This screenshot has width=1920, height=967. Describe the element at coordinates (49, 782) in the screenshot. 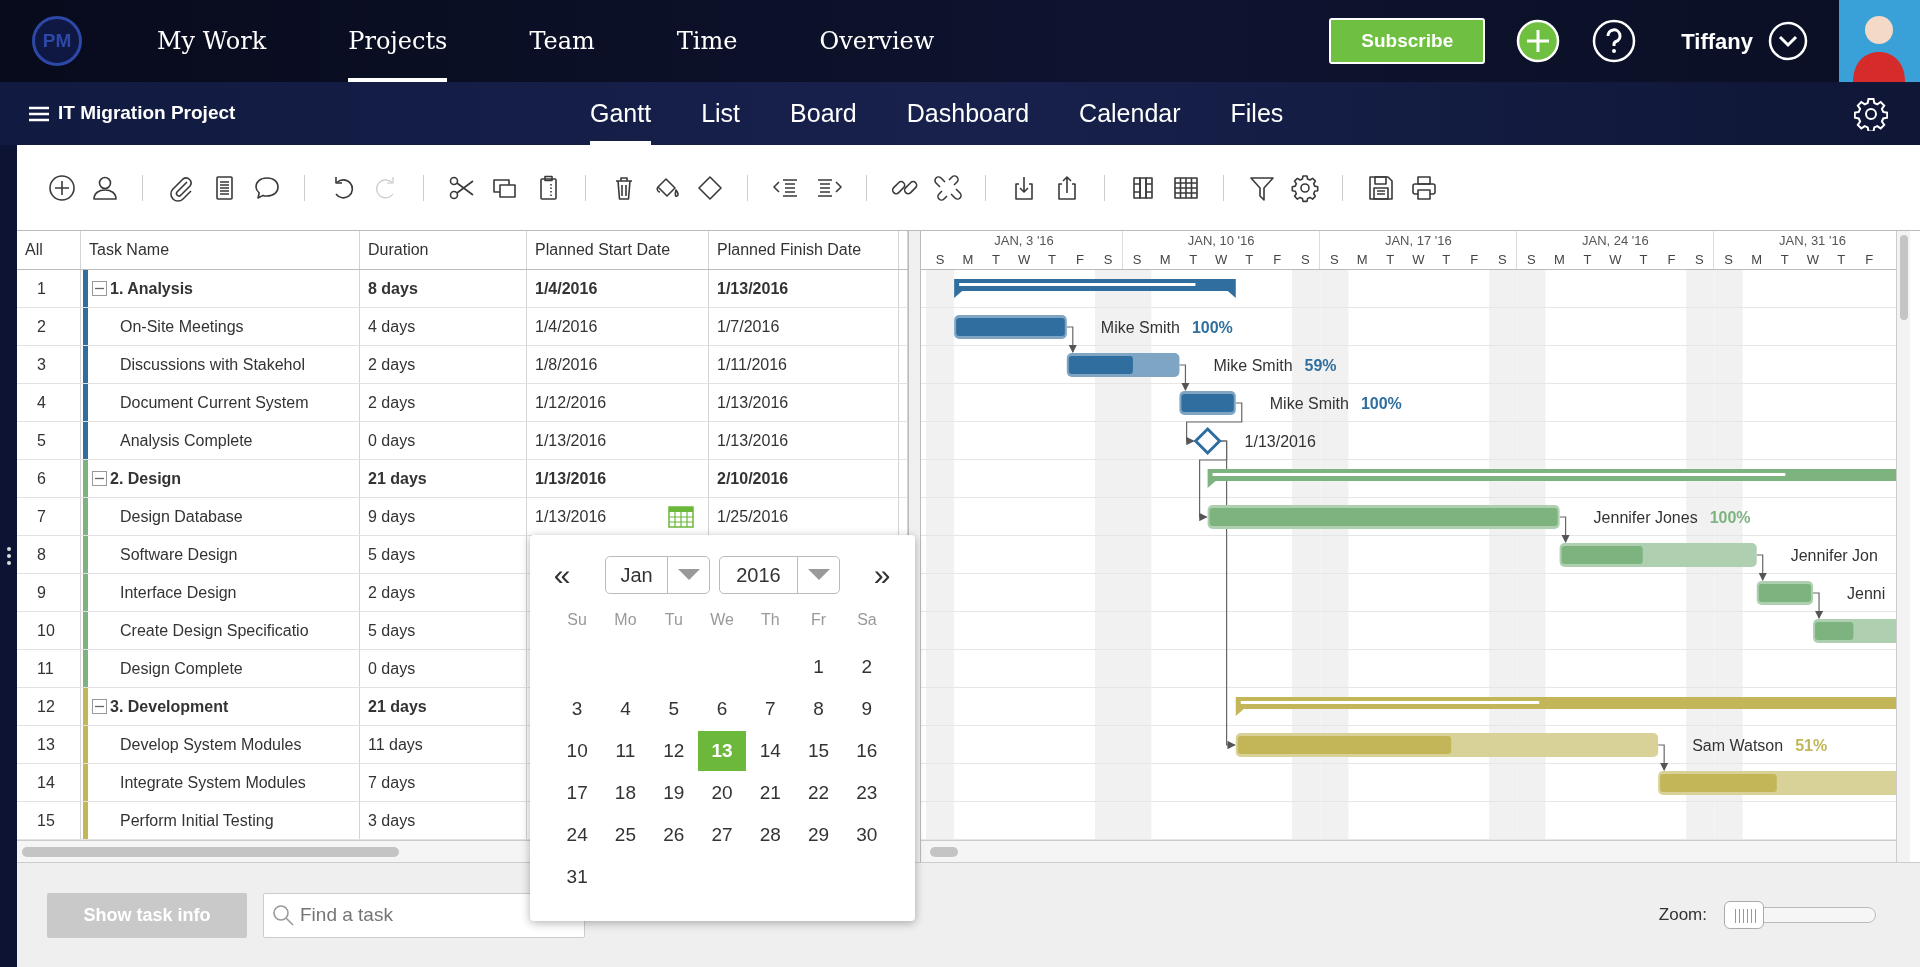

I see `row-number: 14` at that location.